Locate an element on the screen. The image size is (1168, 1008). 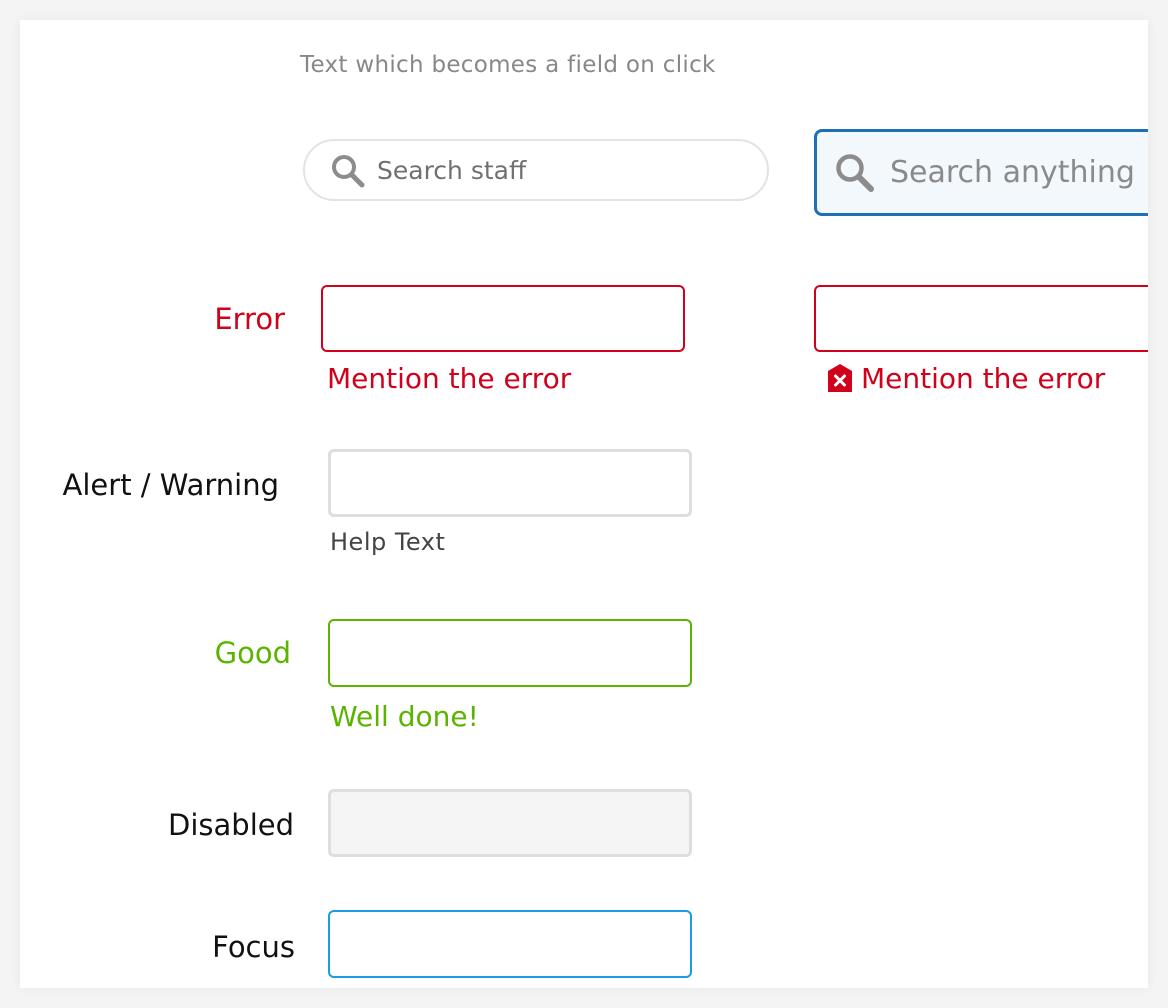
help-text: Help Text is located at coordinates (388, 542).